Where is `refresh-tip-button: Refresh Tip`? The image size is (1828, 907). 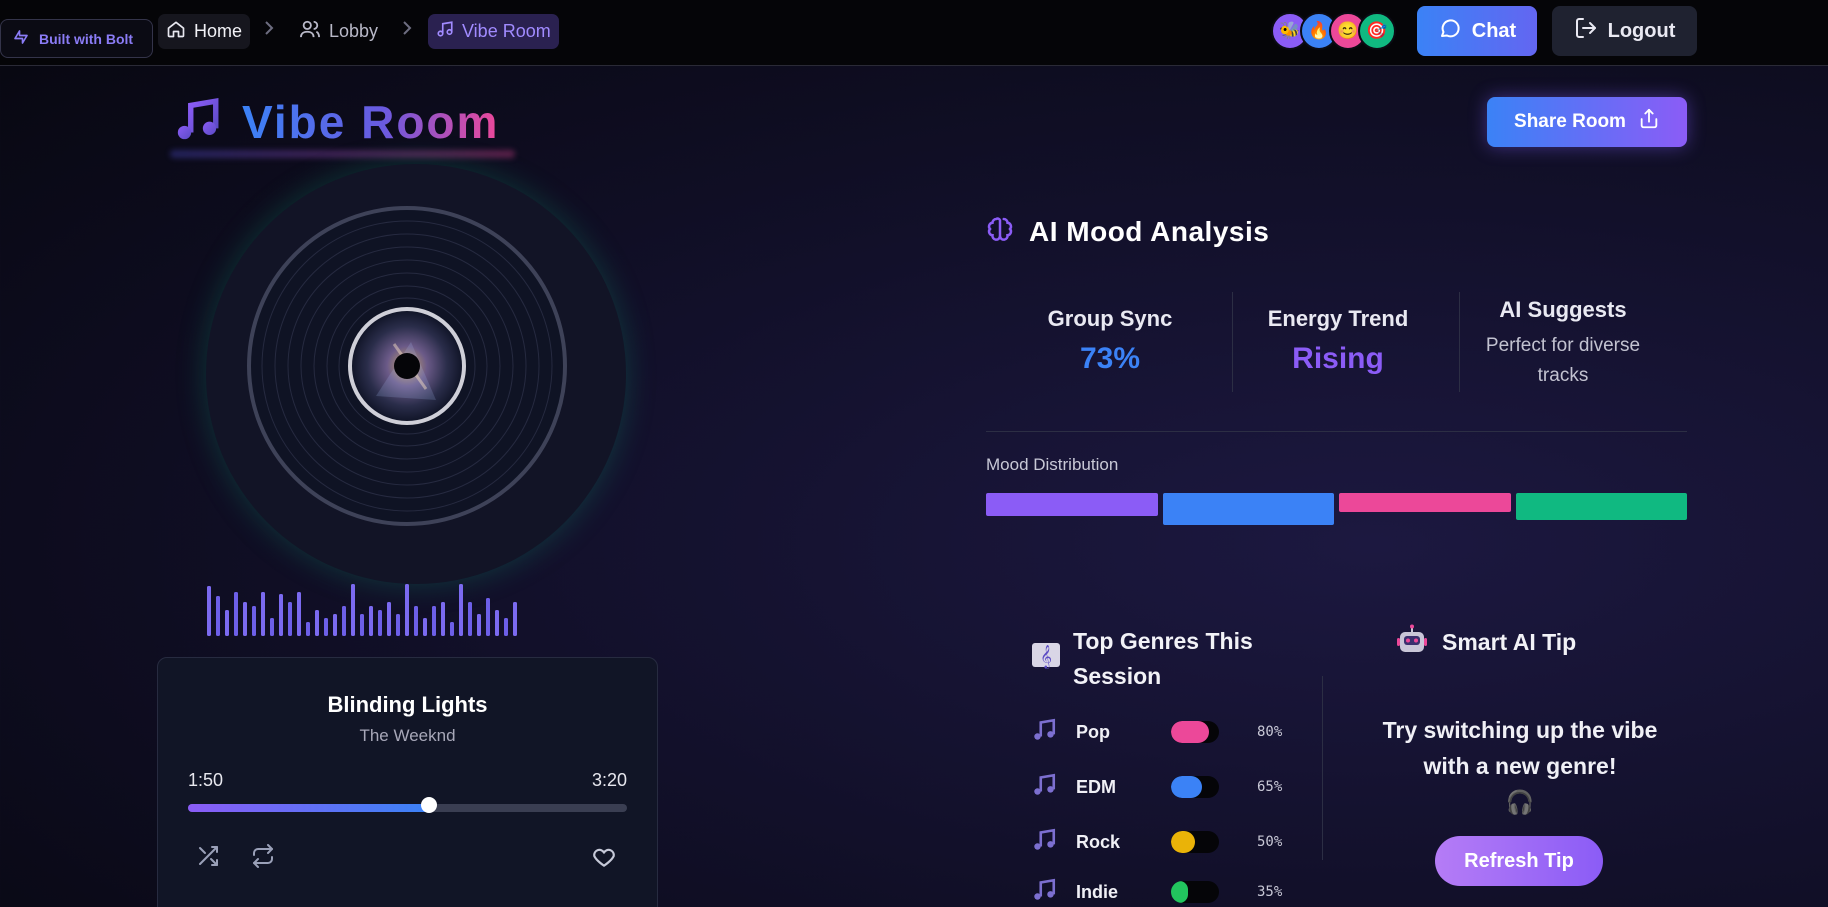
refresh-tip-button: Refresh Tip is located at coordinates (1519, 861).